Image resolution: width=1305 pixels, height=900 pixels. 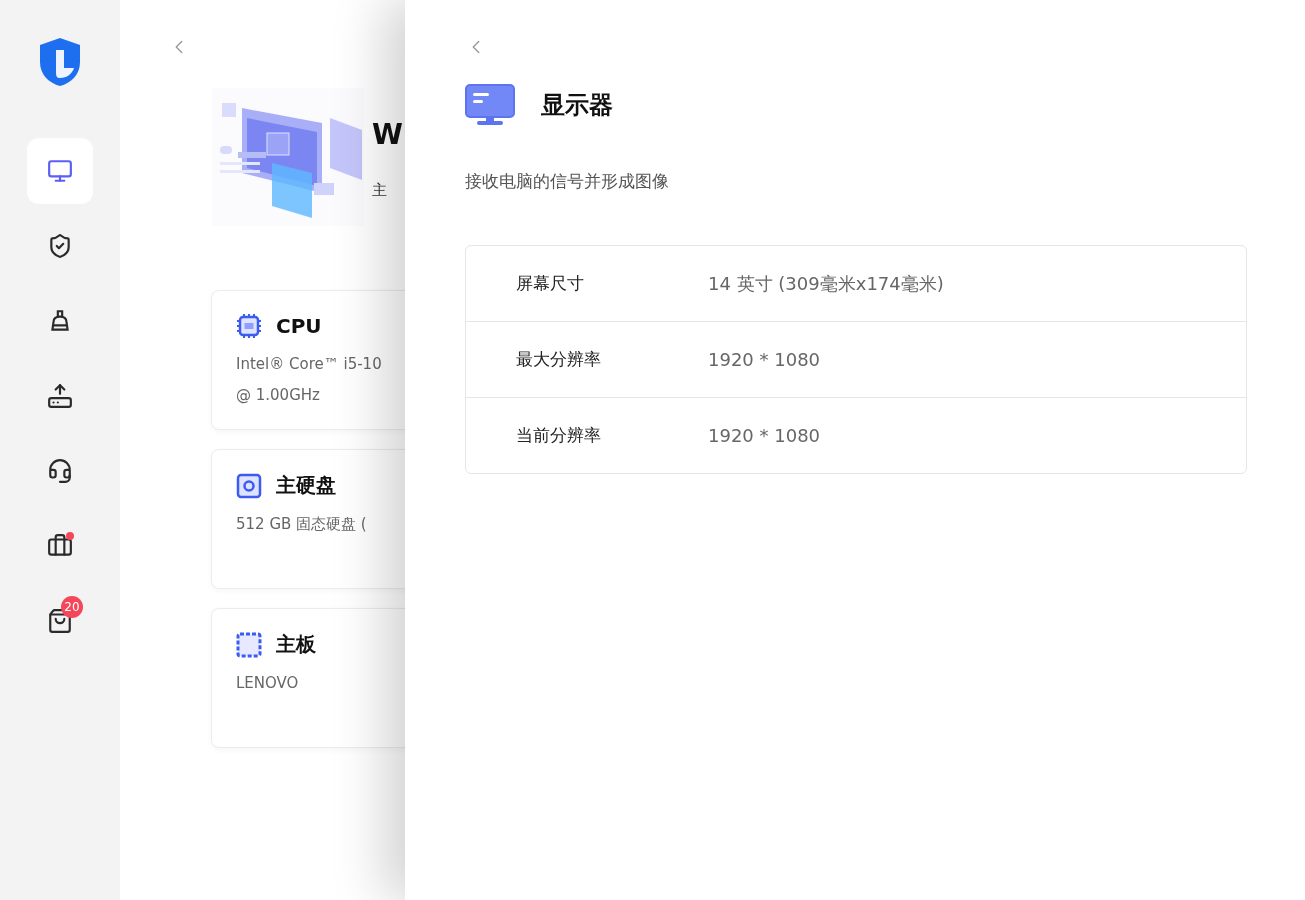 I want to click on spec-value: 14 英寸 (309毫米x174毫米), so click(x=826, y=283).